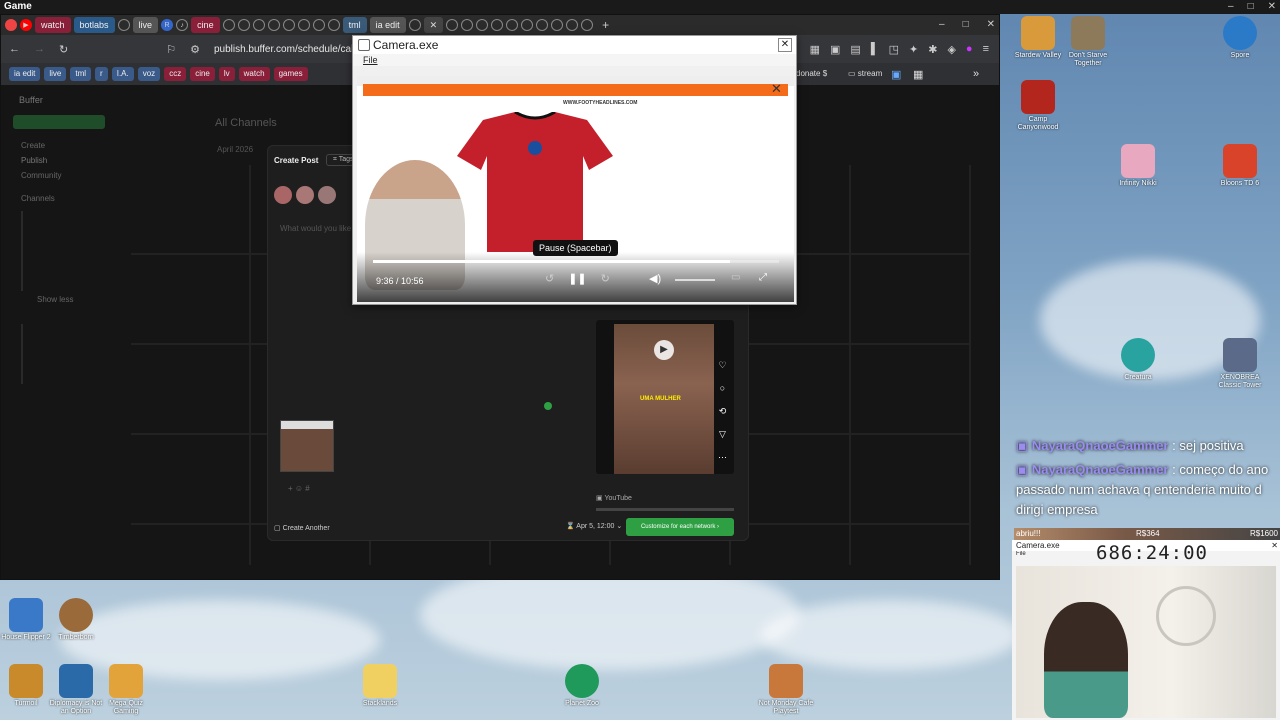 The height and width of the screenshot is (720, 1280). Describe the element at coordinates (39, 49) in the screenshot. I see `forward-icon: →` at that location.